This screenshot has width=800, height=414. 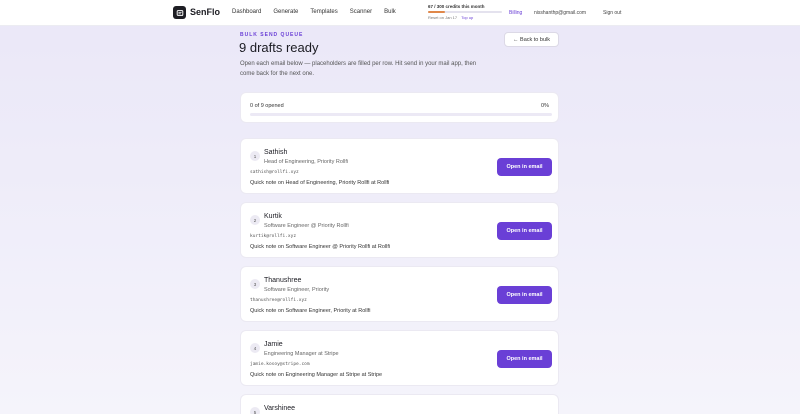 What do you see at coordinates (399, 107) in the screenshot?
I see `progress-card: 0 of 9 opened 0%` at bounding box center [399, 107].